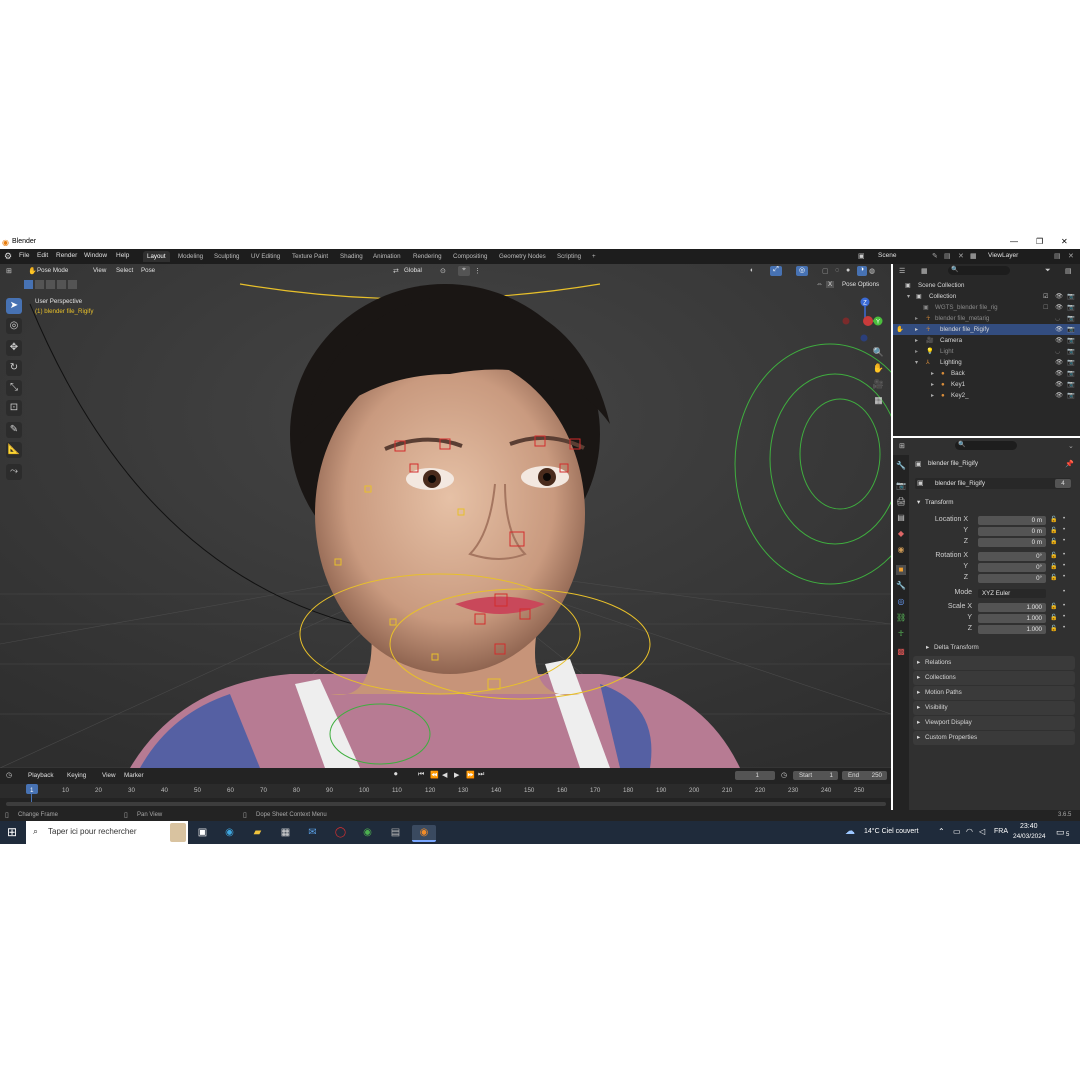 The image size is (1080, 1080). I want to click on hidden-eye-icon: ◡, so click(1057, 351).